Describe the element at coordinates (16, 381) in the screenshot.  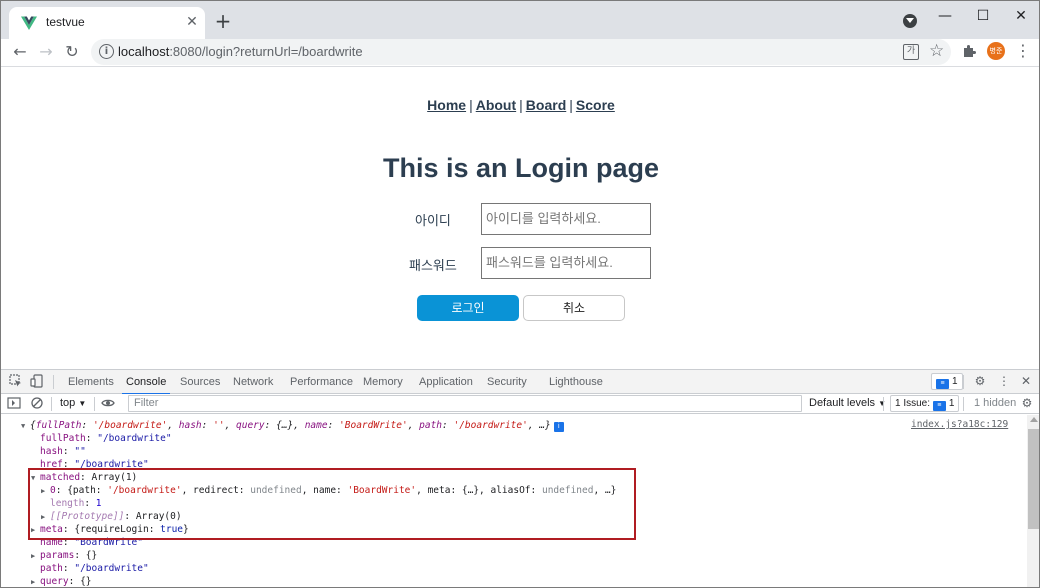
I see `inspect-element-icon` at that location.